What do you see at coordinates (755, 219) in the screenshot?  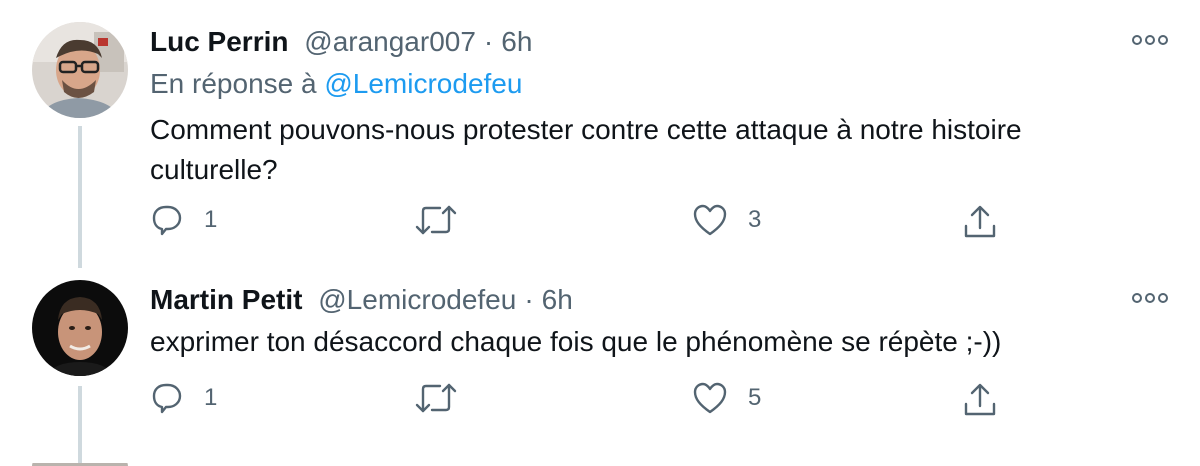 I see `like-count: 3` at bounding box center [755, 219].